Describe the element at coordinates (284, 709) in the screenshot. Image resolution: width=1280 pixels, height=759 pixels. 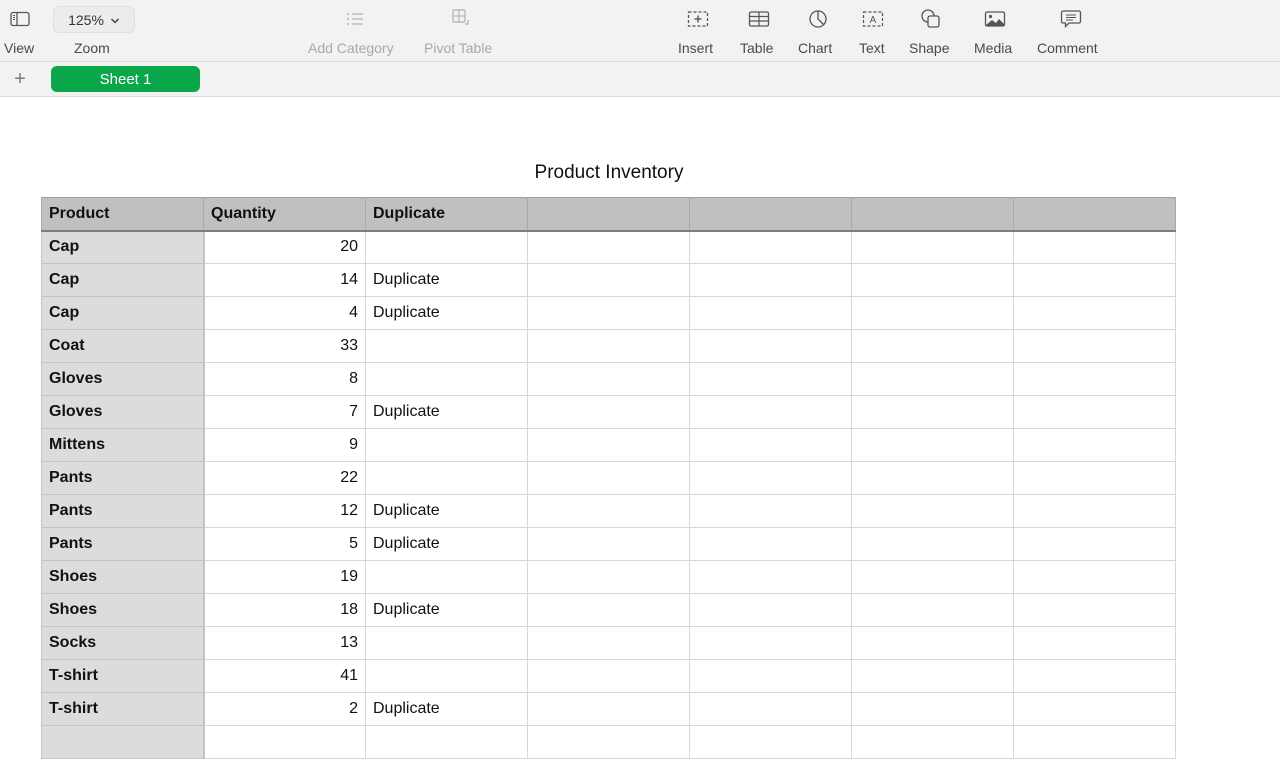
I see `quantity-cell: 2` at that location.